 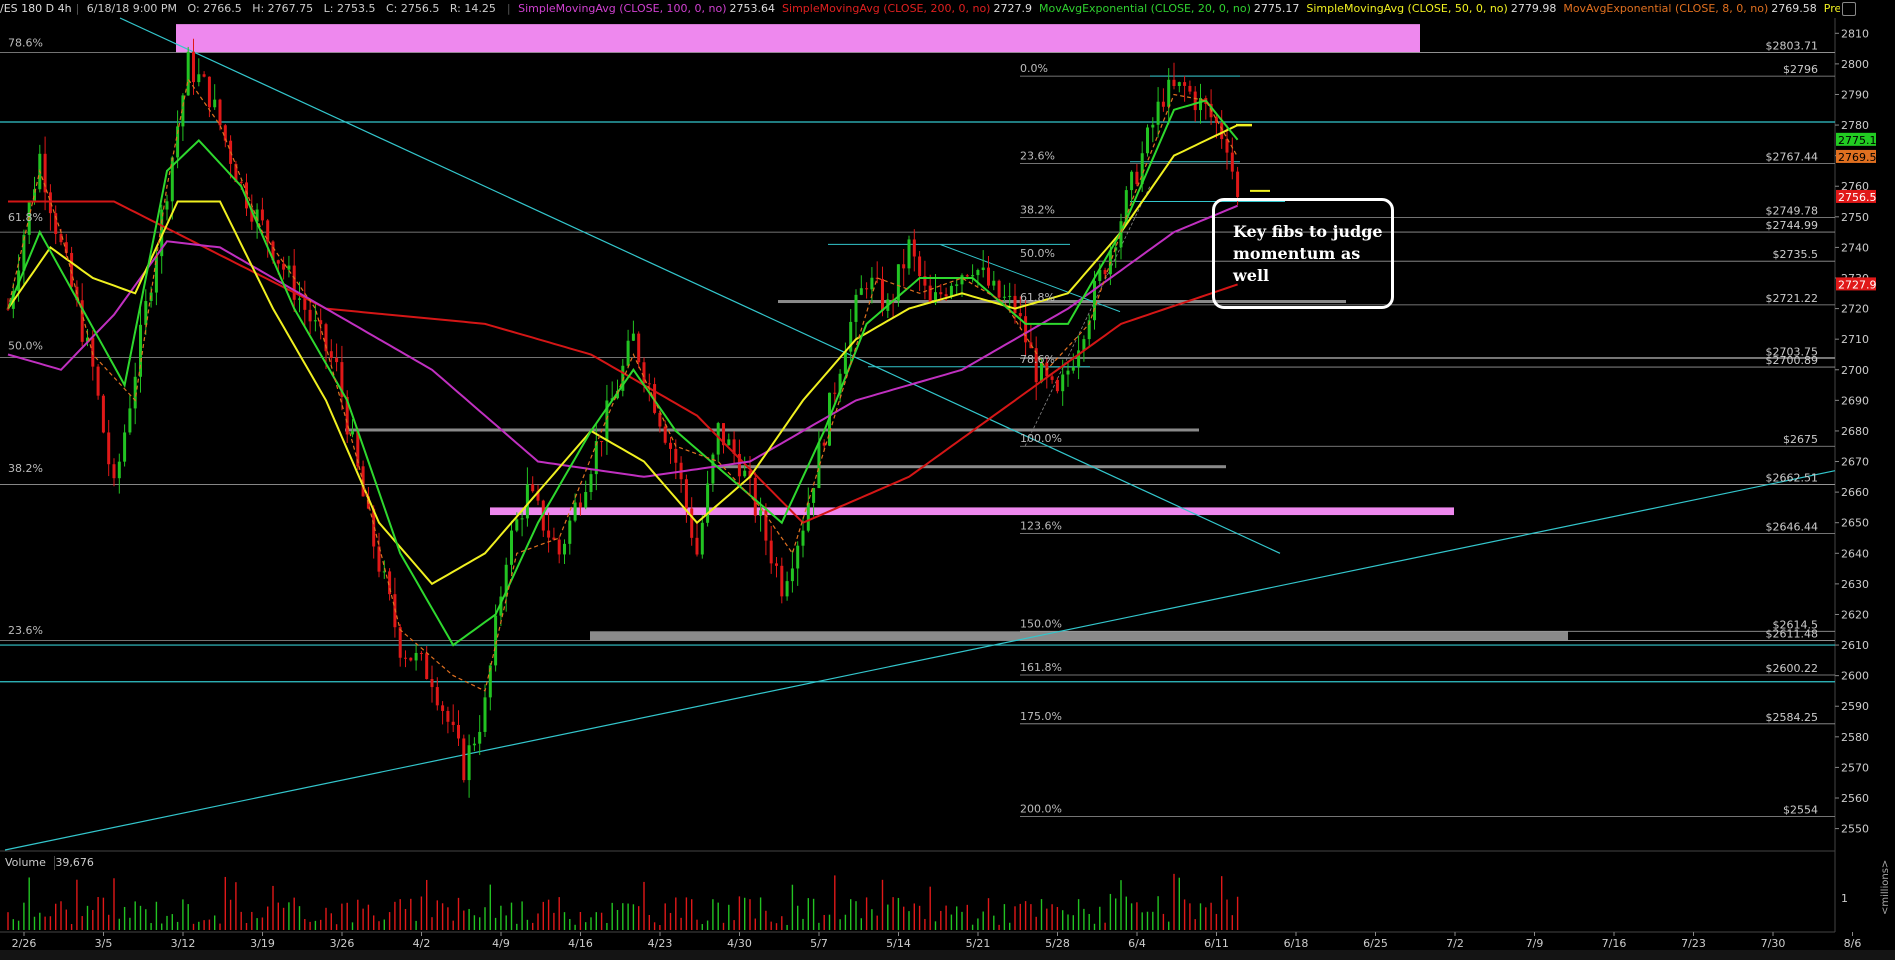 I want to click on annotation-box: Key fibs to judge momentum as well, so click(x=1303, y=253).